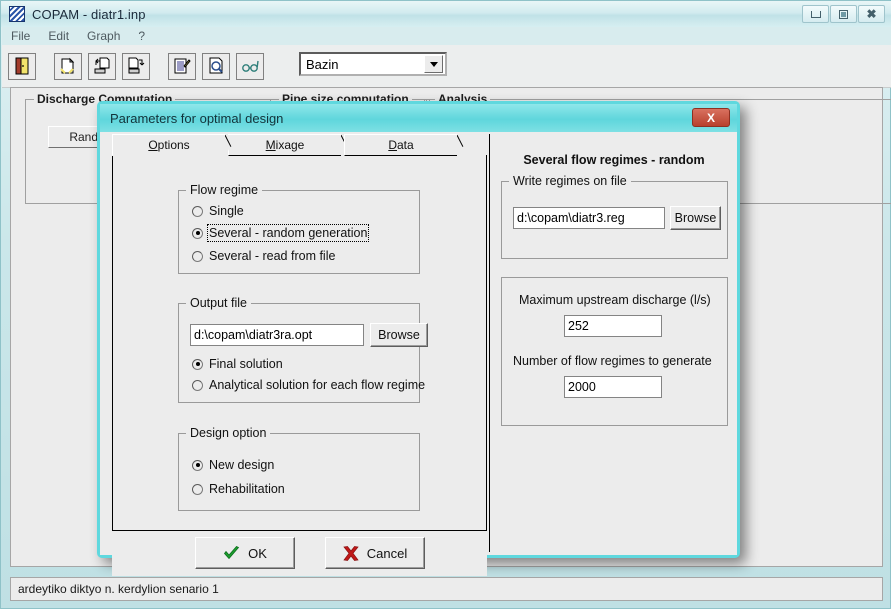 The image size is (891, 609). What do you see at coordinates (446, 589) in the screenshot?
I see `statusbar: ardeytiko diktyo n. kerdylion senario 1` at bounding box center [446, 589].